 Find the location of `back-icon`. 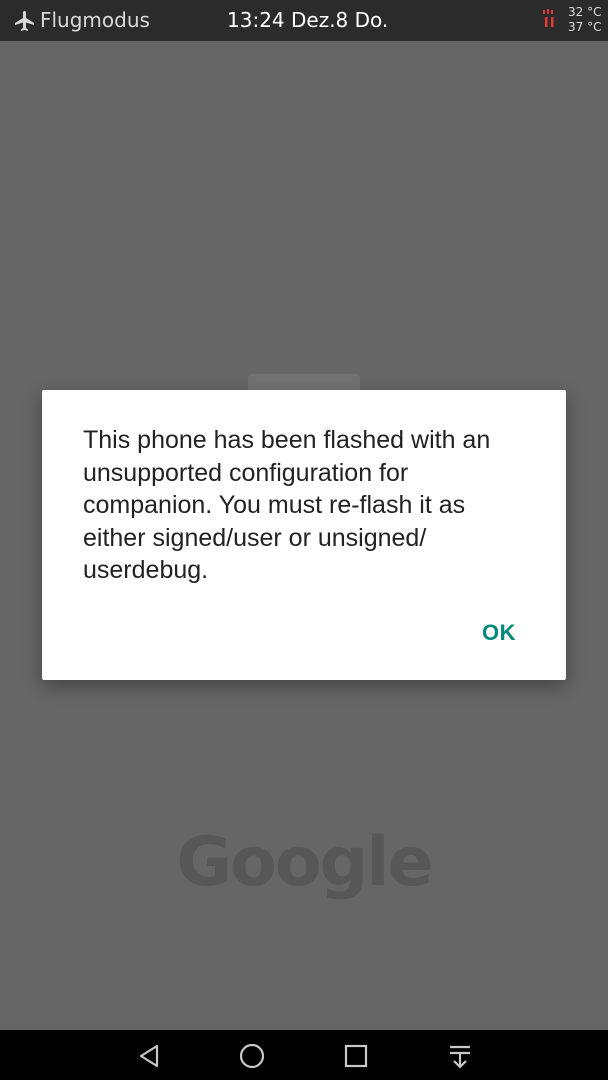

back-icon is located at coordinates (149, 1056).